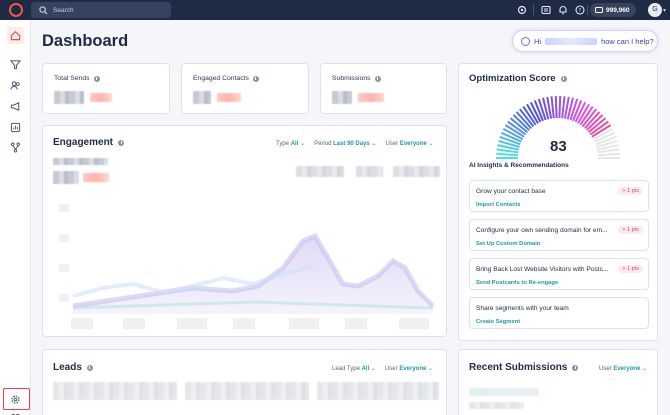  What do you see at coordinates (335, 10) in the screenshot?
I see `top-bar: Search ? 999,960 G ▾` at bounding box center [335, 10].